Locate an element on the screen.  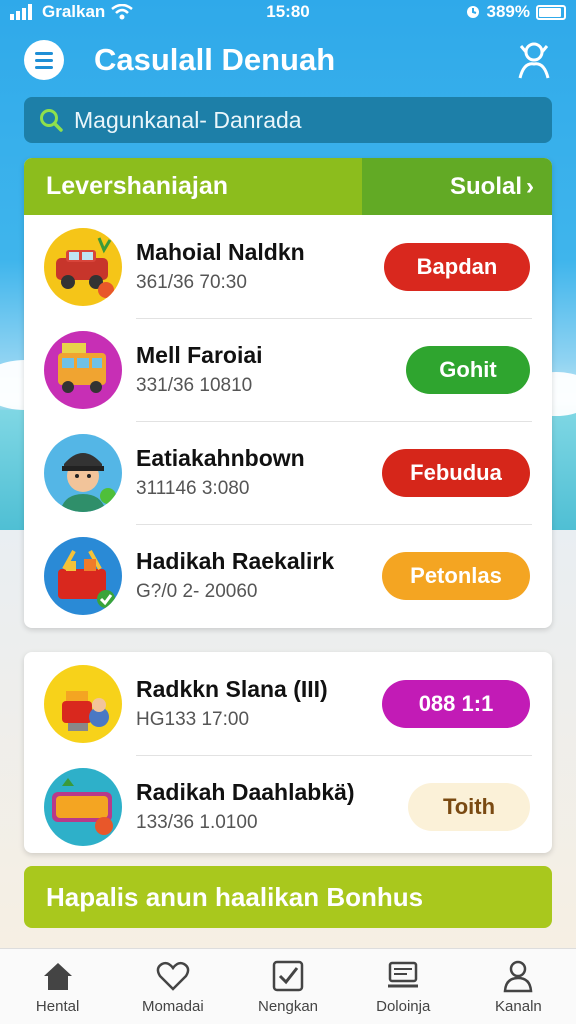
tab-label: Nengkan is located at coordinates (288, 1006).